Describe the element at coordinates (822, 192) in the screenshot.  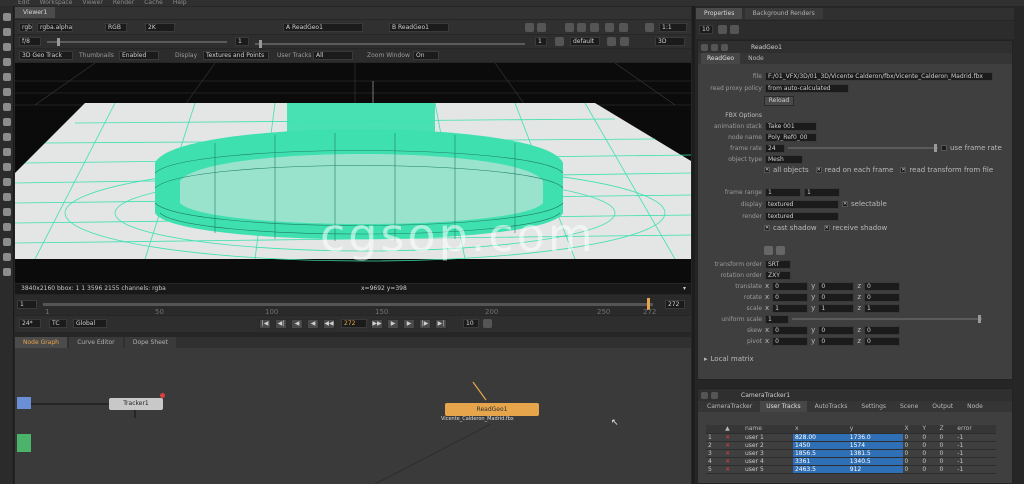
I see `frame-range-end: 1` at that location.